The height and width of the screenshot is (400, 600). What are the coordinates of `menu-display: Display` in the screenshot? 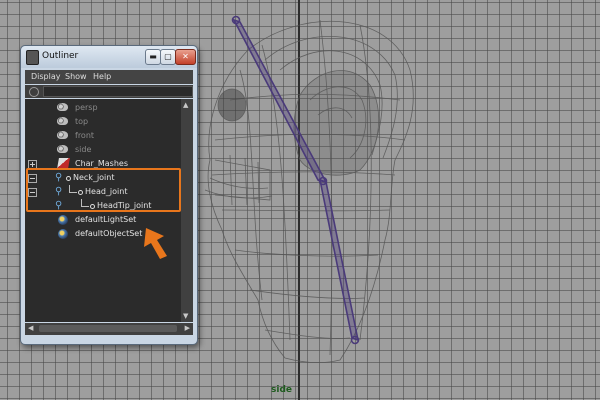 It's located at (46, 76).